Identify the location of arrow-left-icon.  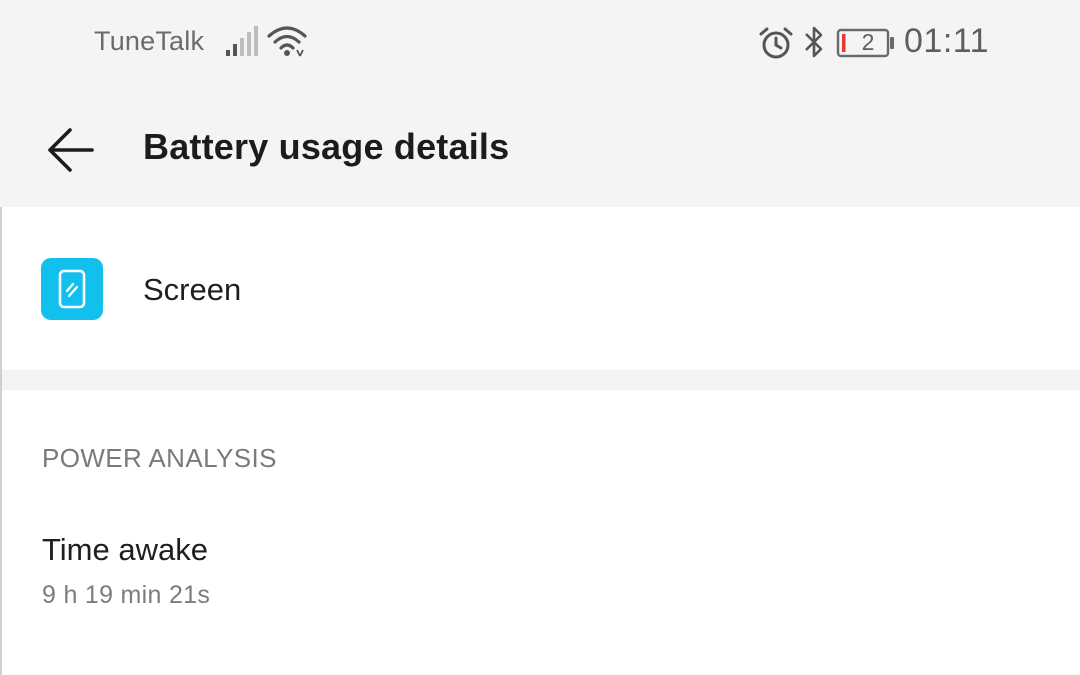
(71, 150).